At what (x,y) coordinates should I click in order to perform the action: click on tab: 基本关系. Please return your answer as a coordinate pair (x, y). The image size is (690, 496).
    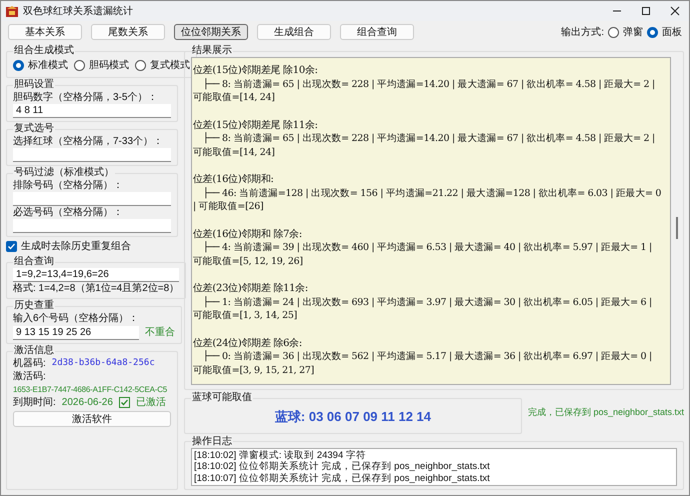
    Looking at the image, I should click on (45, 32).